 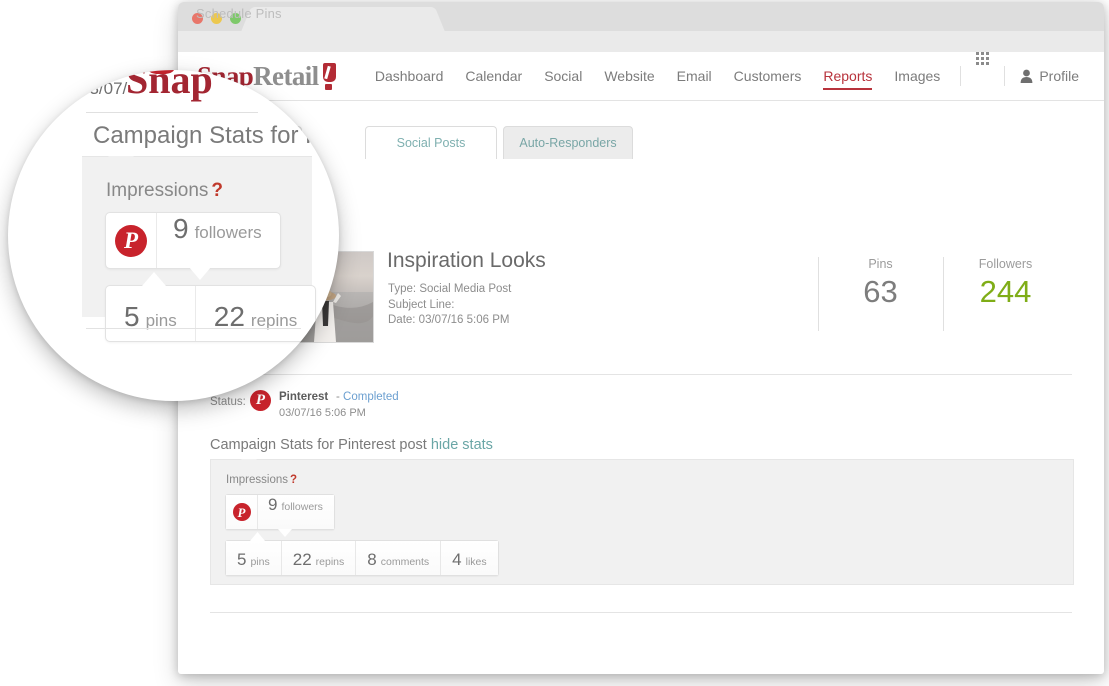 What do you see at coordinates (629, 76) in the screenshot?
I see `nav-item-website: Website` at bounding box center [629, 76].